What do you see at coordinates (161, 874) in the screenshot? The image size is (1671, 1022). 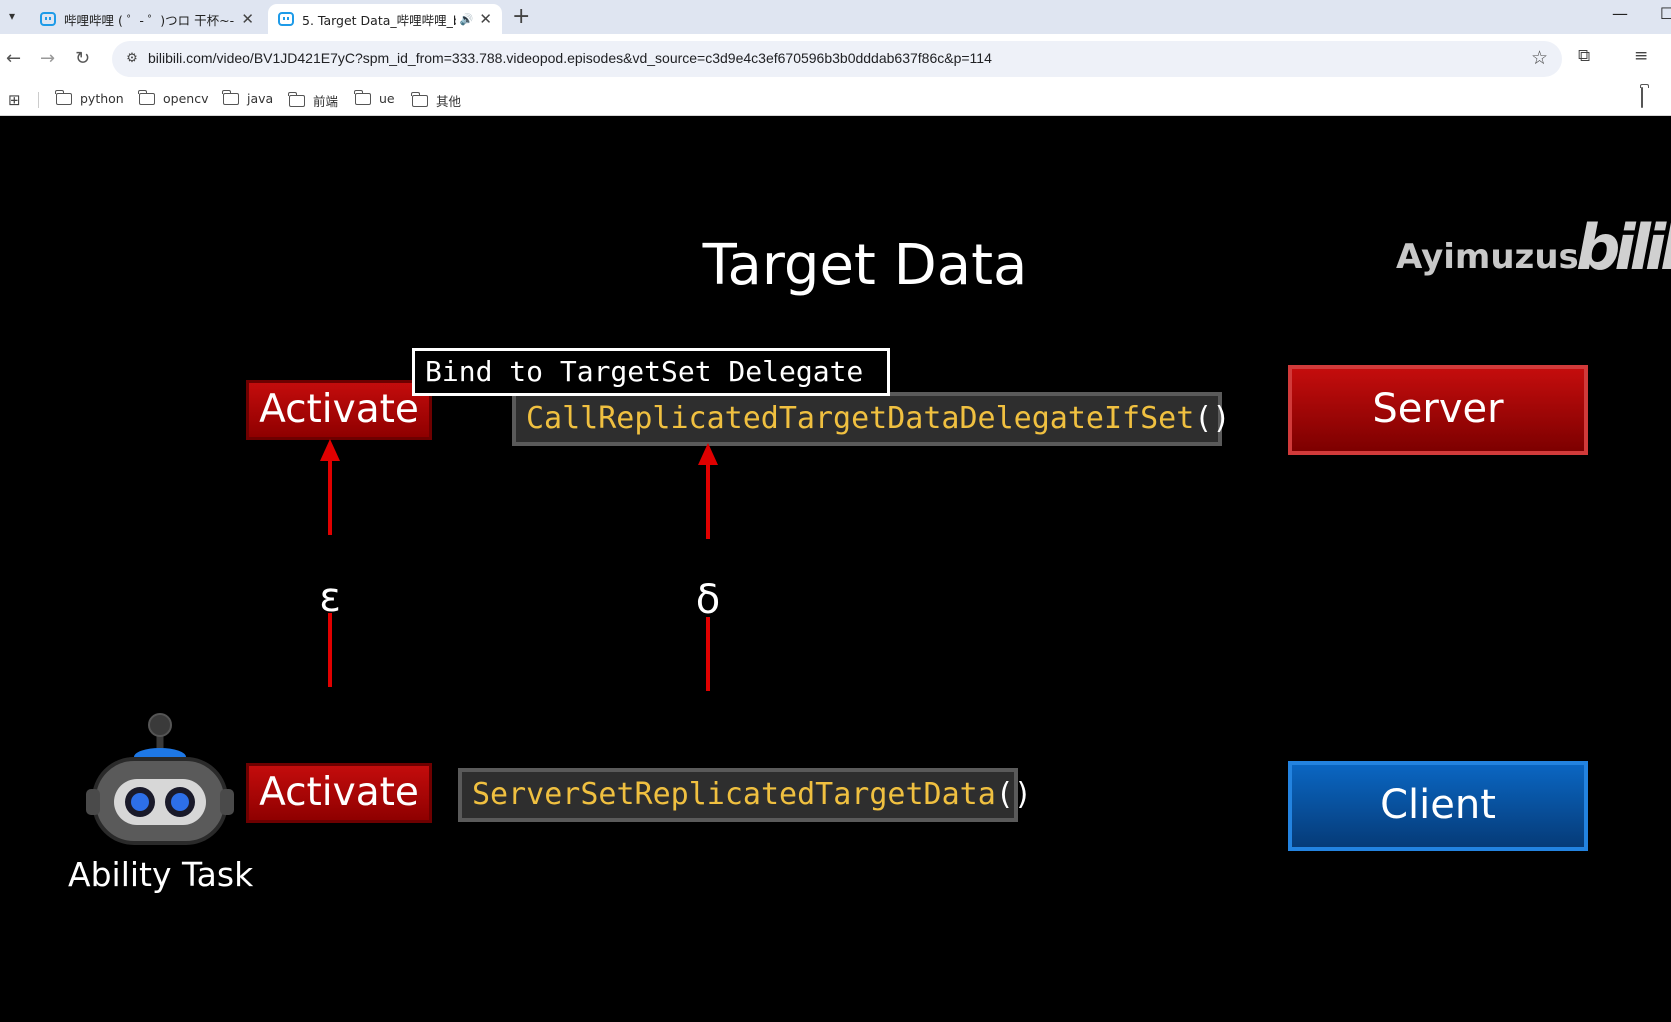 I see `ability-task-caption: Ability Task` at bounding box center [161, 874].